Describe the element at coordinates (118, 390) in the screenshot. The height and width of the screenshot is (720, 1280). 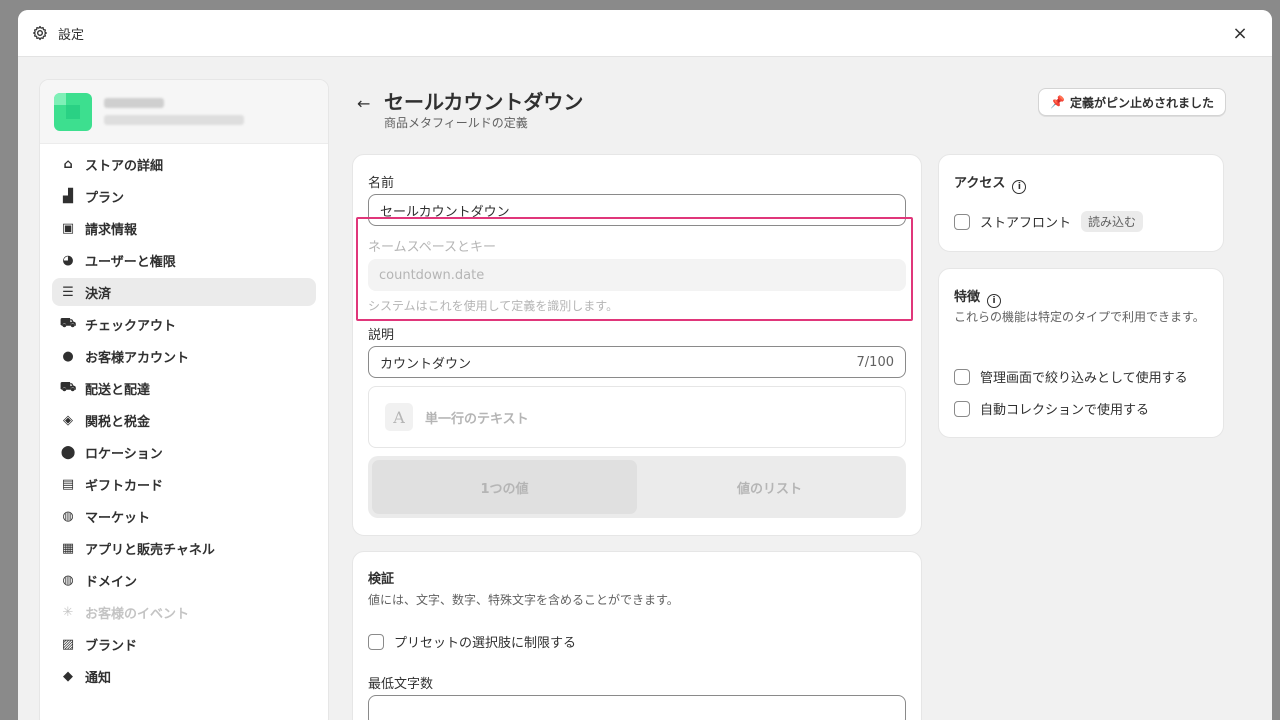
I see `sidebar-item-label: 配送と配達` at that location.